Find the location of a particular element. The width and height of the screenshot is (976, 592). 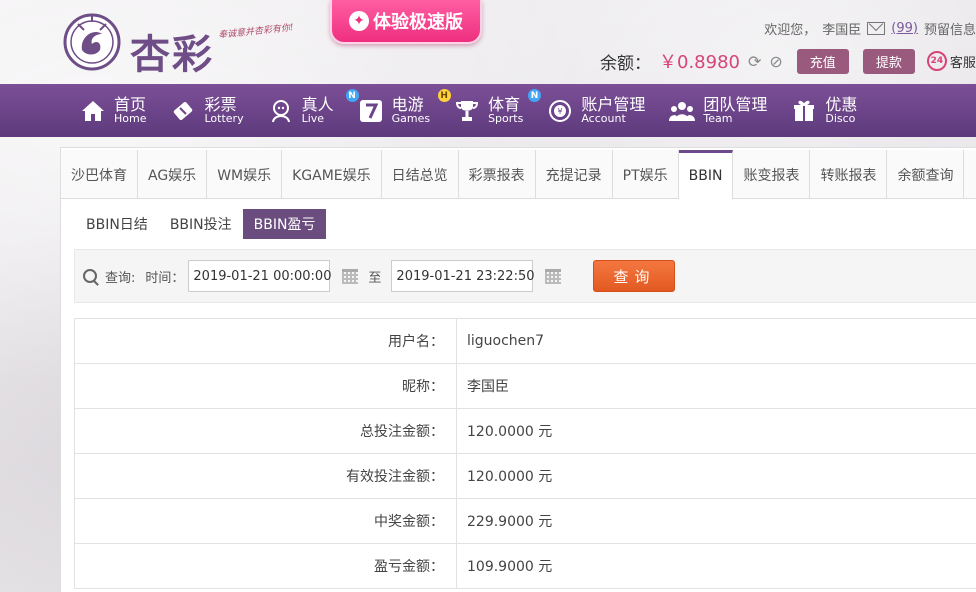

nav-label-cn: 优惠 is located at coordinates (841, 104).